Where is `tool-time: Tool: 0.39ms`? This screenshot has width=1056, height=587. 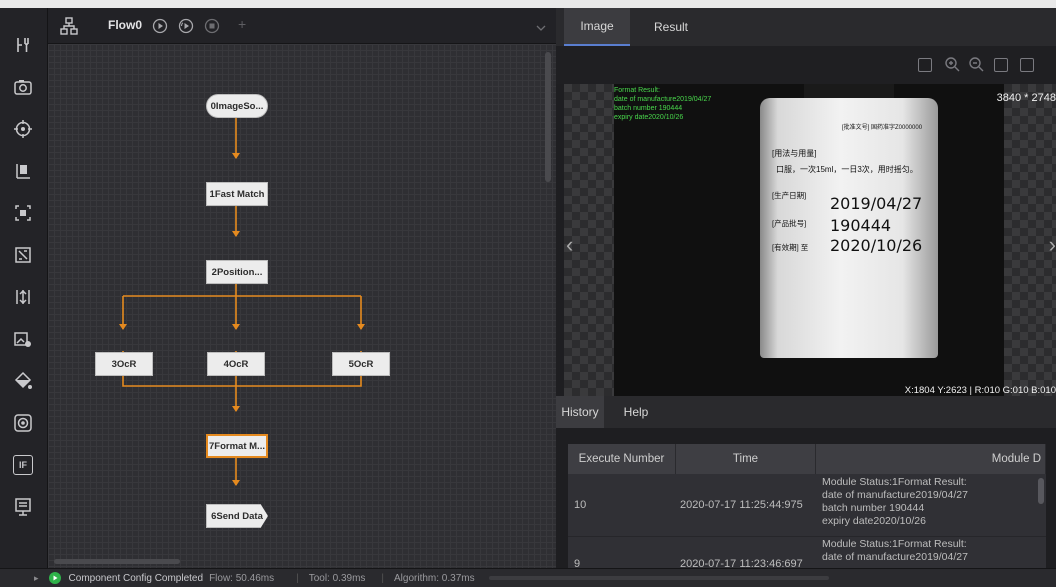 tool-time: Tool: 0.39ms is located at coordinates (337, 578).